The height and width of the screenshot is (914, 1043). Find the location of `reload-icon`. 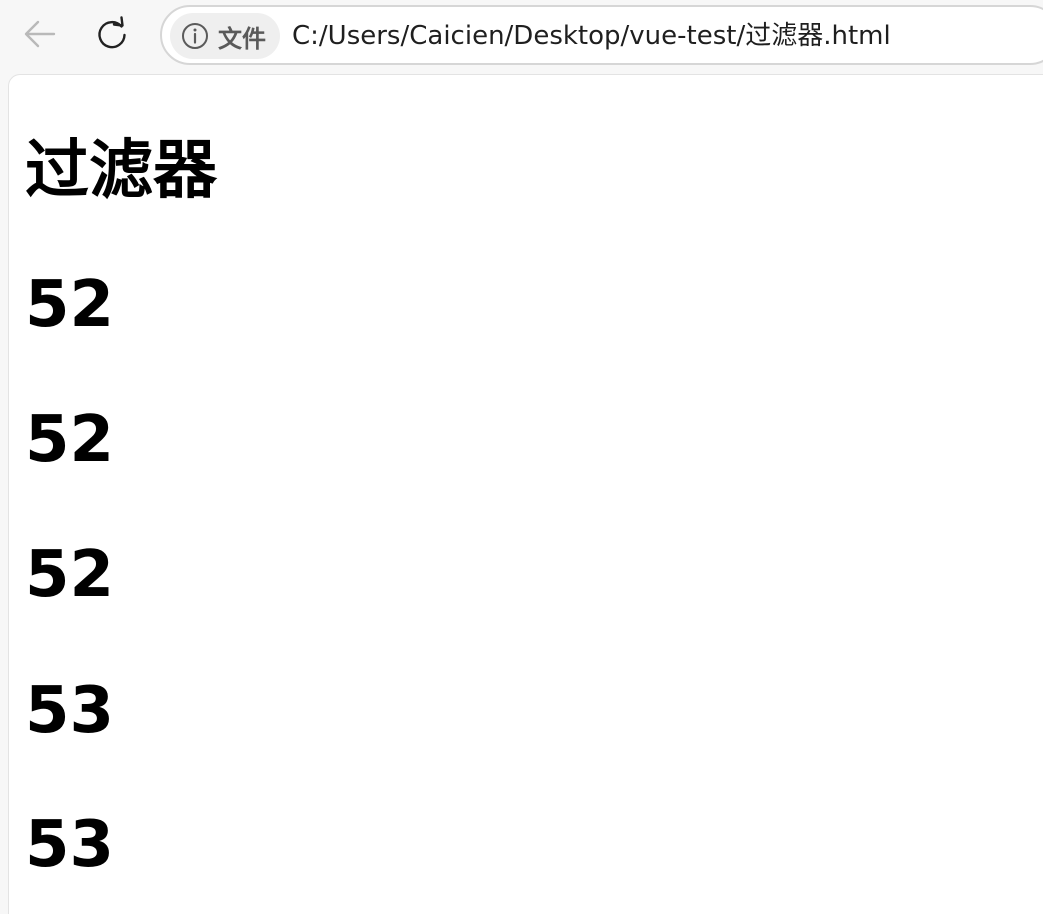

reload-icon is located at coordinates (112, 32).